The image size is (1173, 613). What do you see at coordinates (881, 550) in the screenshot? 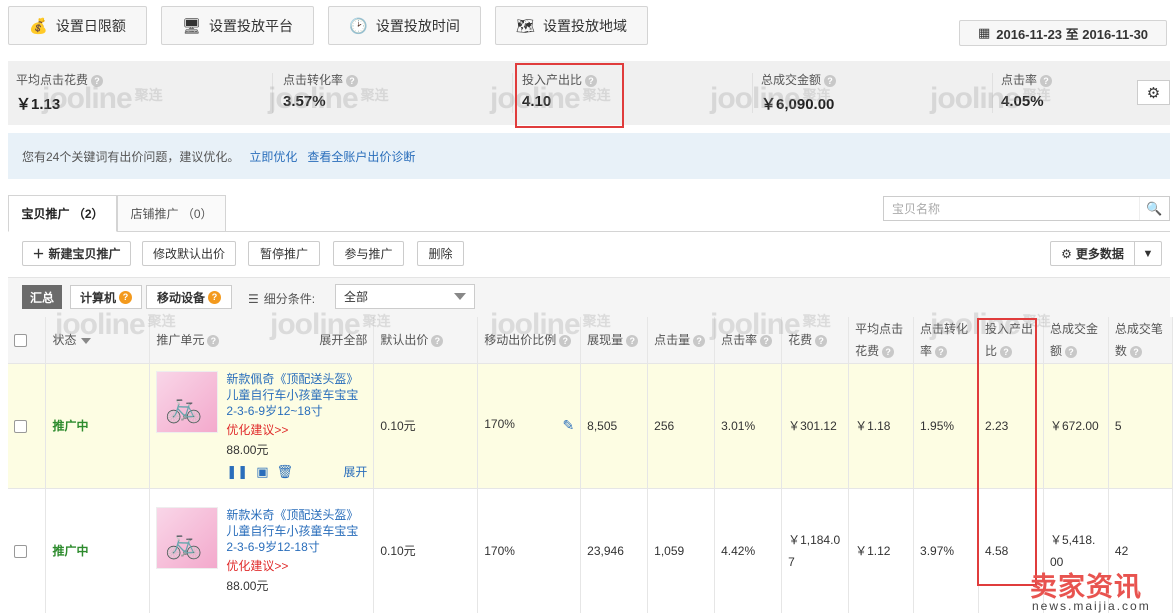
I see `avg-cpc-cell: ￥1.12` at bounding box center [881, 550].